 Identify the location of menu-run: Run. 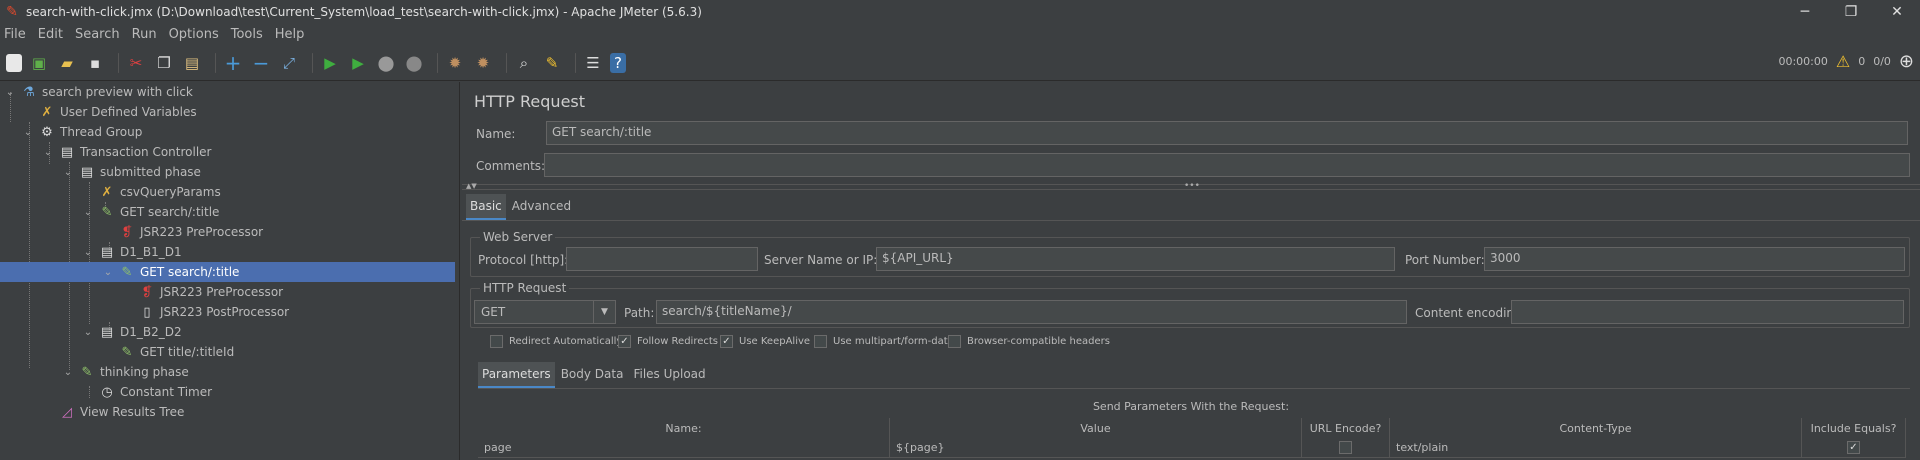
(144, 34).